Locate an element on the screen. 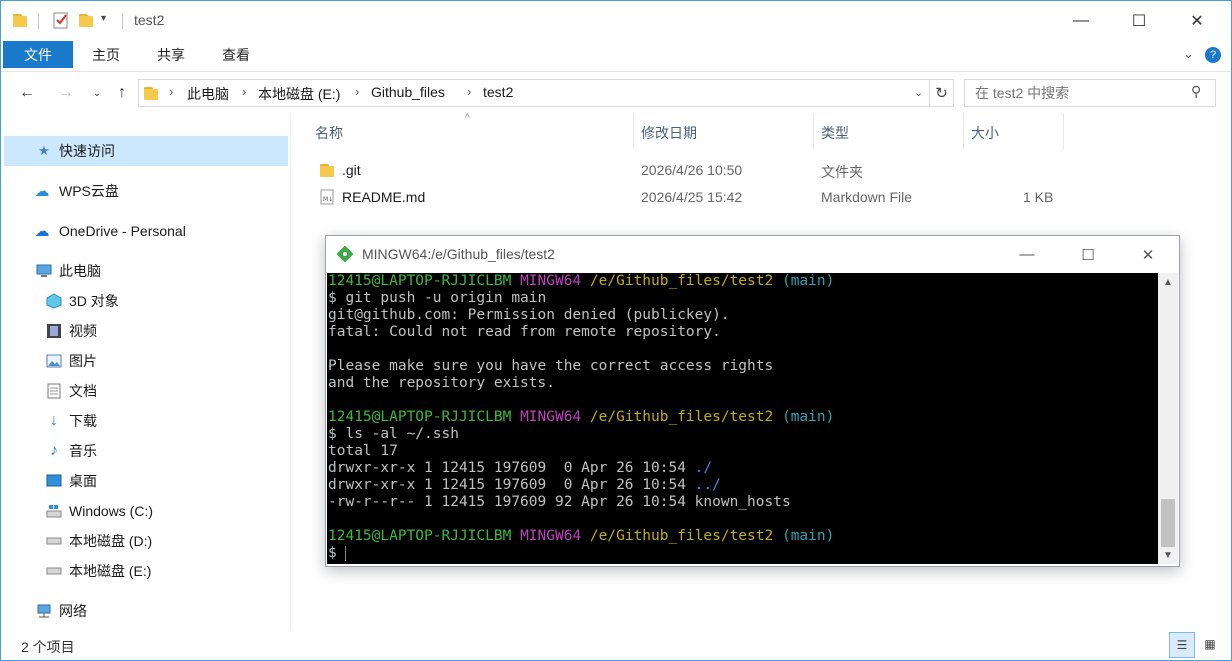  breadcrumb-test2: test2 is located at coordinates (498, 92).